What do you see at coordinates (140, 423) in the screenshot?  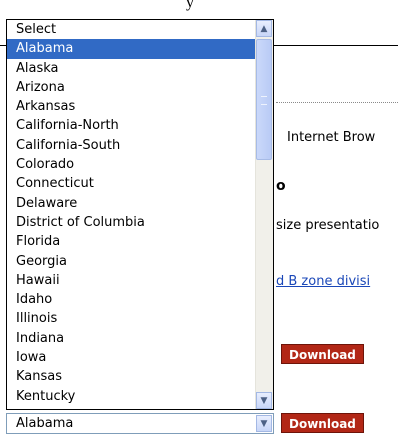 I see `state-select: Alabama ▼` at bounding box center [140, 423].